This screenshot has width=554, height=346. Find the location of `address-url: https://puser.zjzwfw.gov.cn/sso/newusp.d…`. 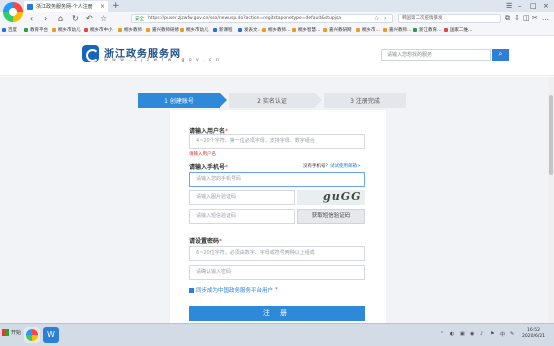

address-url: https://puser.zjzwfw.gov.cn/sso/newusp.d… is located at coordinates (245, 18).